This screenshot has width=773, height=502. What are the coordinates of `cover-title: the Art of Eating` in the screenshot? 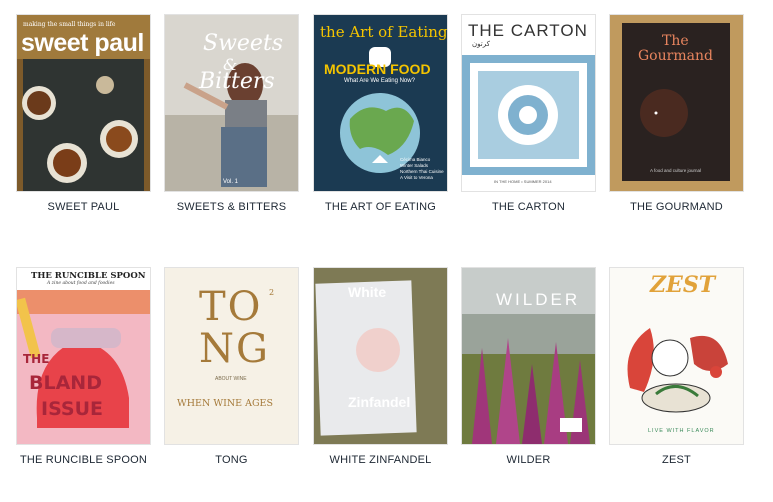 It's located at (383, 32).